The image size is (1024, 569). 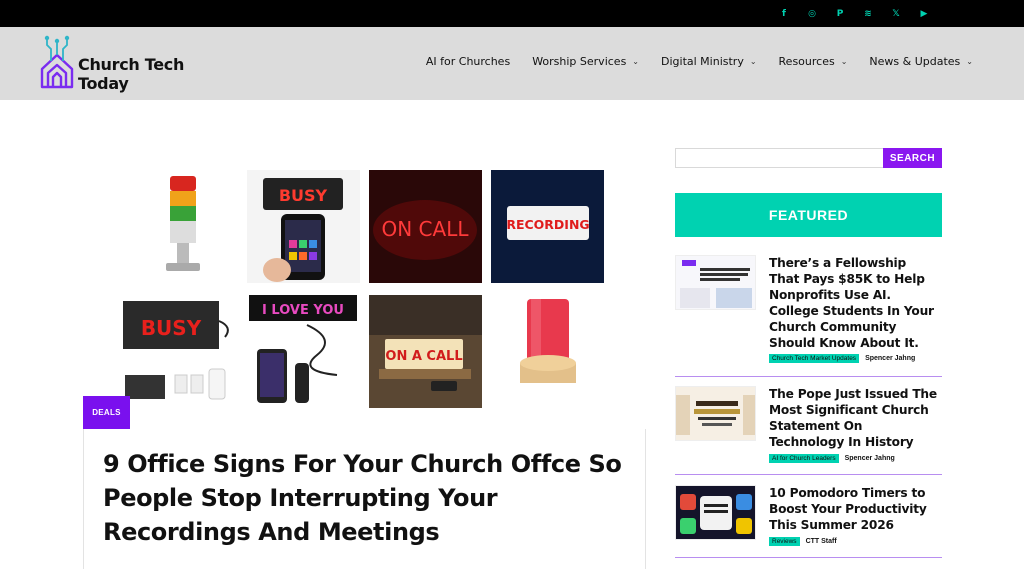 What do you see at coordinates (303, 226) in the screenshot?
I see `hero-tile-busy-phone: BUSY` at bounding box center [303, 226].